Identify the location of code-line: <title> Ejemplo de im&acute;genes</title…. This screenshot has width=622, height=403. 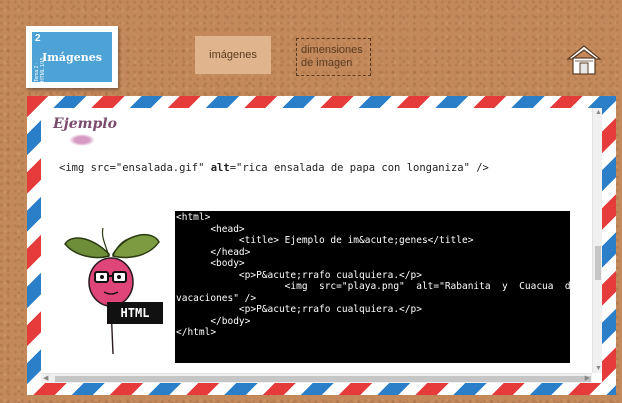
(325, 240).